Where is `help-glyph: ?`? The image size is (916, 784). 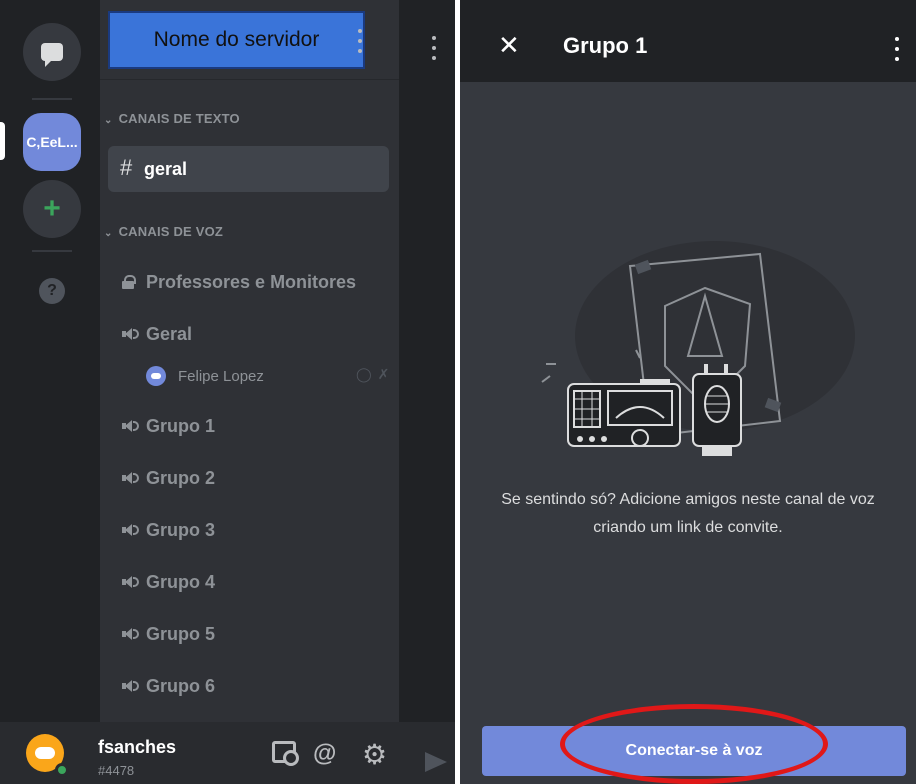
help-glyph: ? is located at coordinates (52, 290).